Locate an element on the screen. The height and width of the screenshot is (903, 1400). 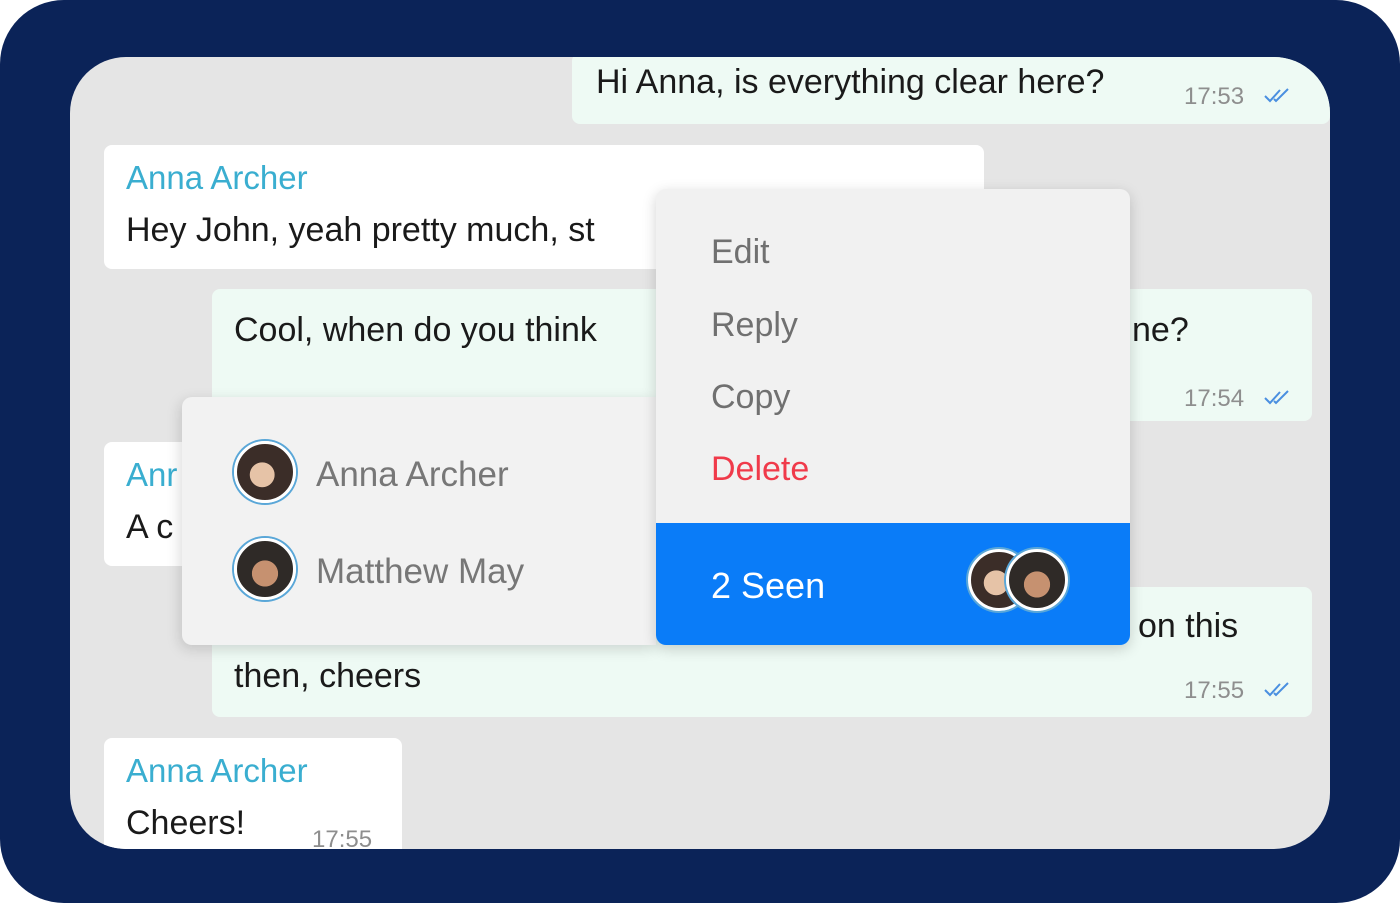
message-text: Hi Anna, is everything clear here? is located at coordinates (850, 82).